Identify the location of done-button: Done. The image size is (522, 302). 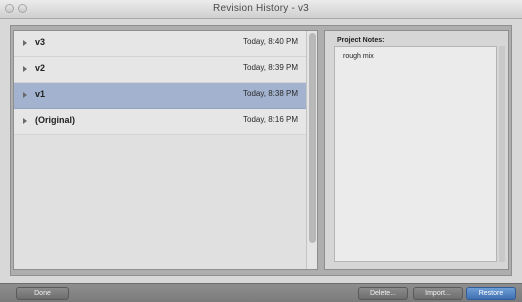
(42, 293).